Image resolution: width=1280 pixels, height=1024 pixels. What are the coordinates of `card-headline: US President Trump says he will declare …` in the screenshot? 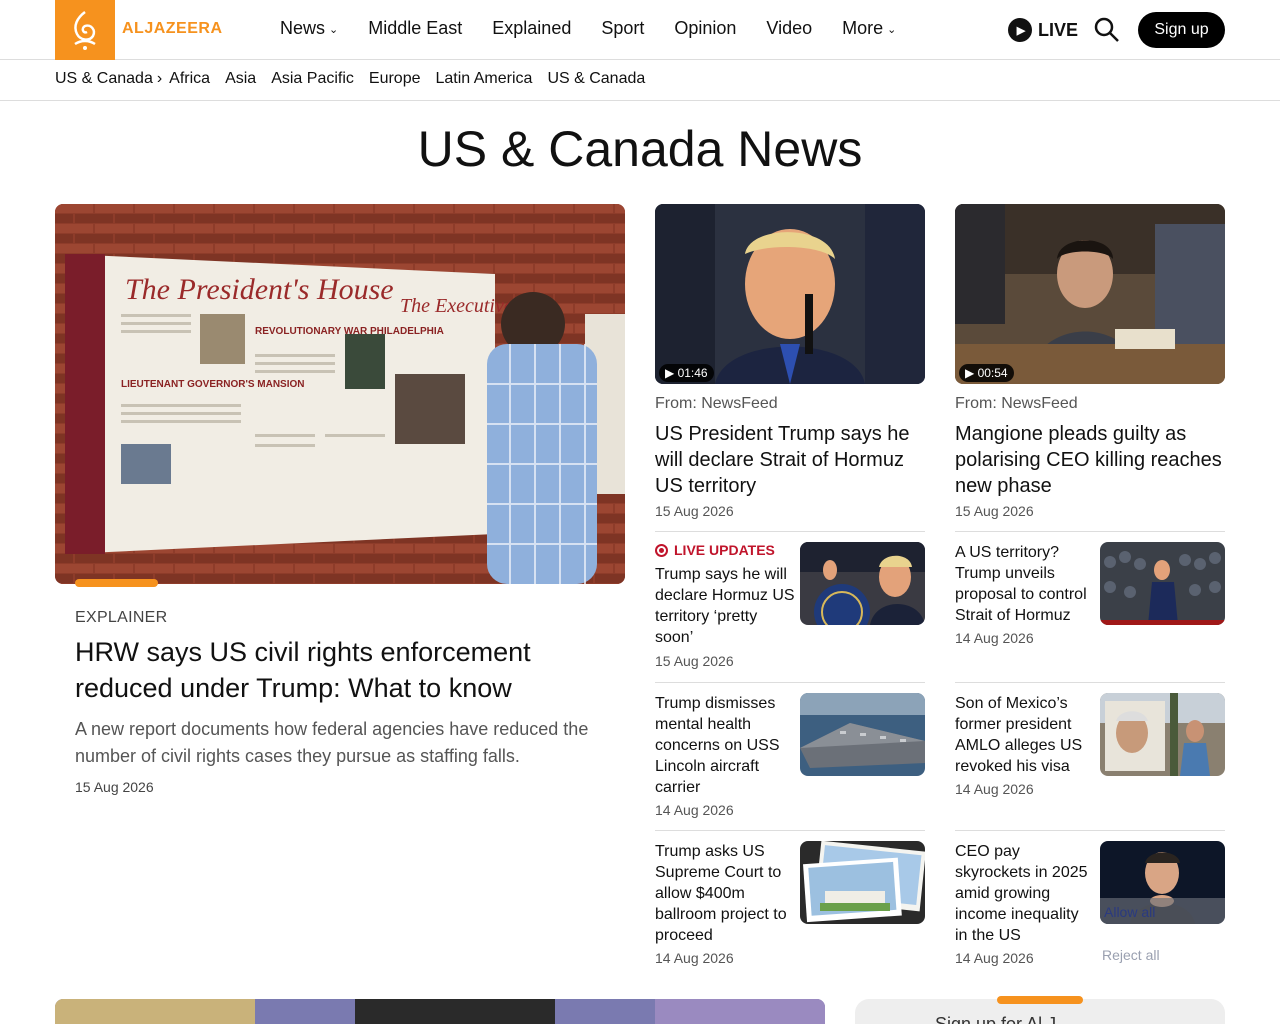 It's located at (790, 460).